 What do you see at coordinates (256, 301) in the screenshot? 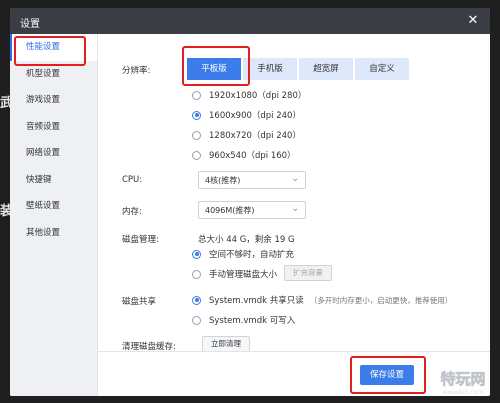
I see `option-label: System.vmdk 共享只读` at bounding box center [256, 301].